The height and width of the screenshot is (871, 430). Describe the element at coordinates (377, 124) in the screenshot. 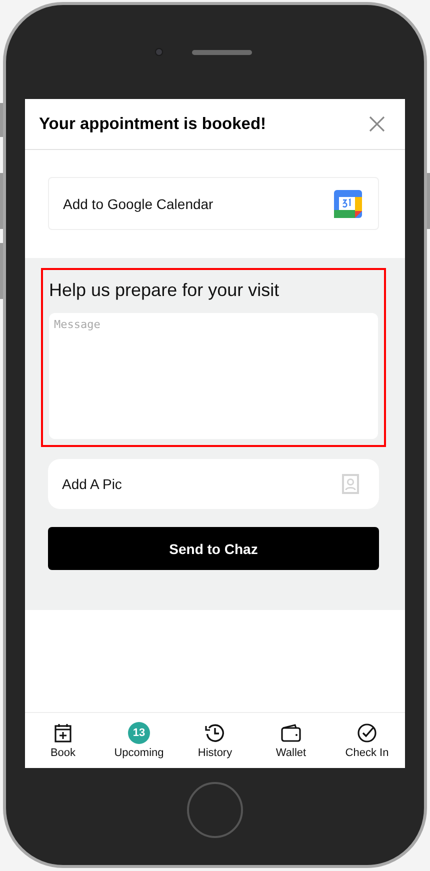

I see `close-icon` at that location.